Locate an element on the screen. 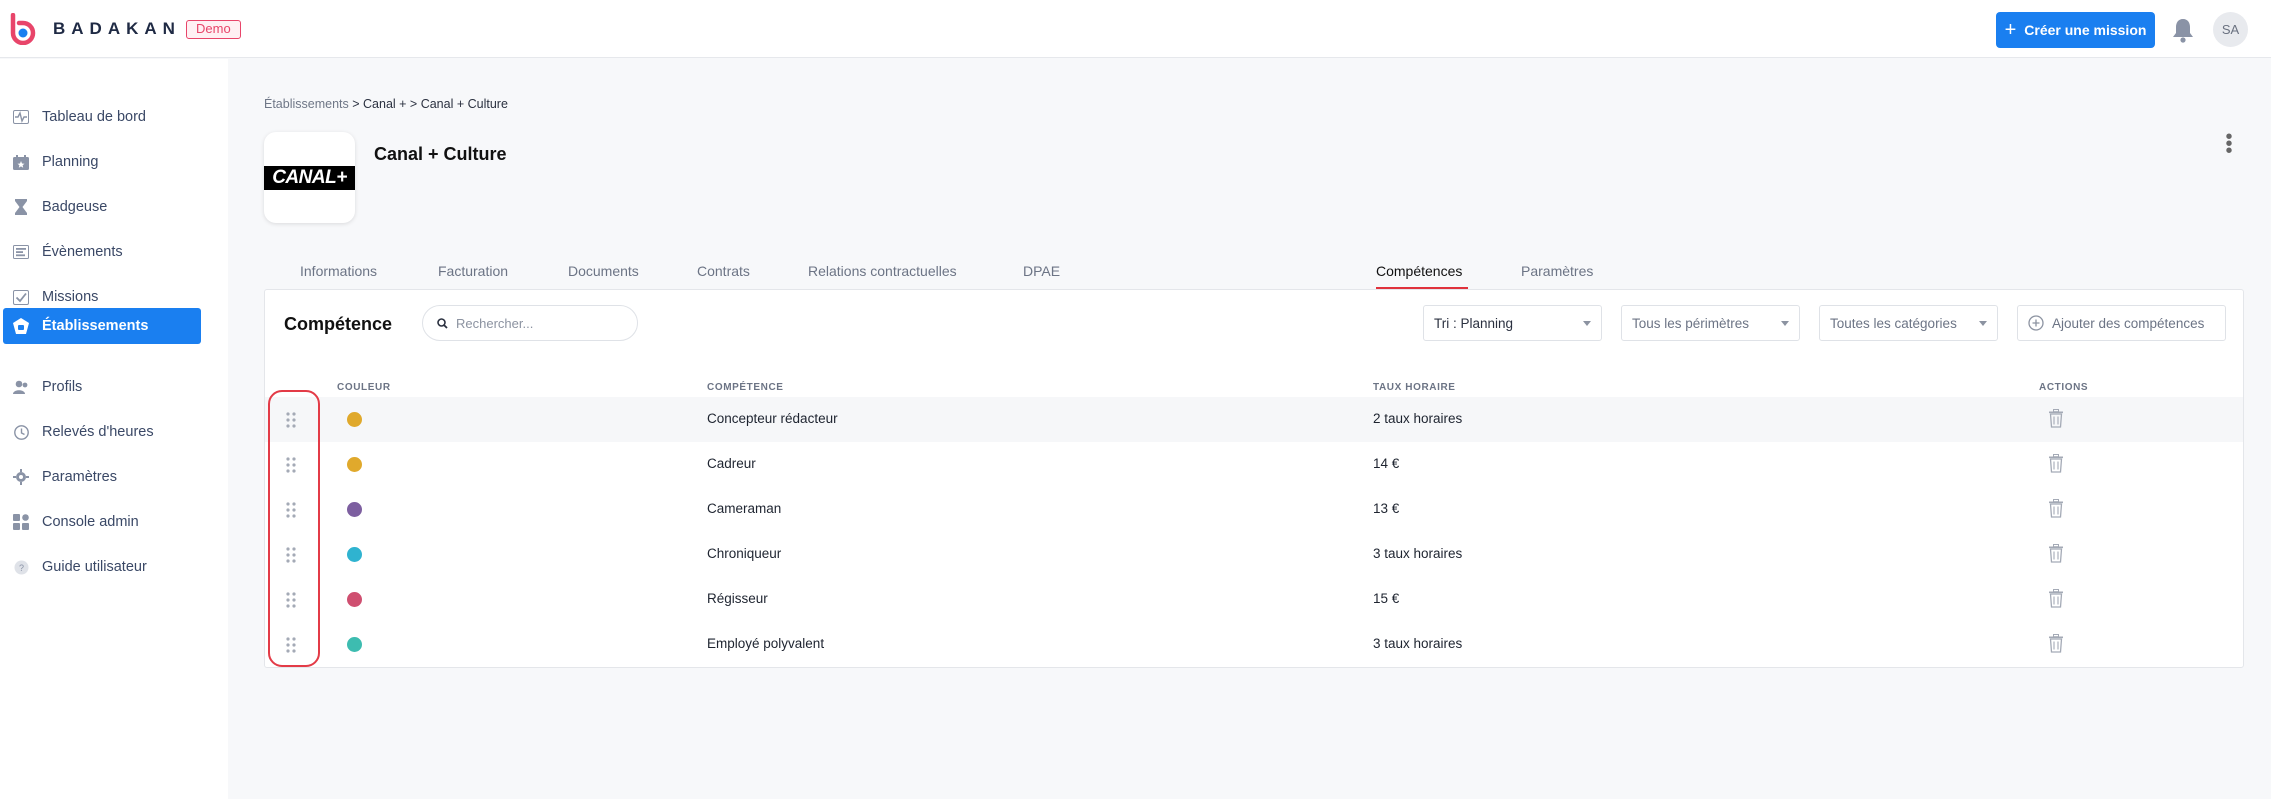 The image size is (2271, 799). add-competences-label: Ajouter des compétences is located at coordinates (2128, 323).